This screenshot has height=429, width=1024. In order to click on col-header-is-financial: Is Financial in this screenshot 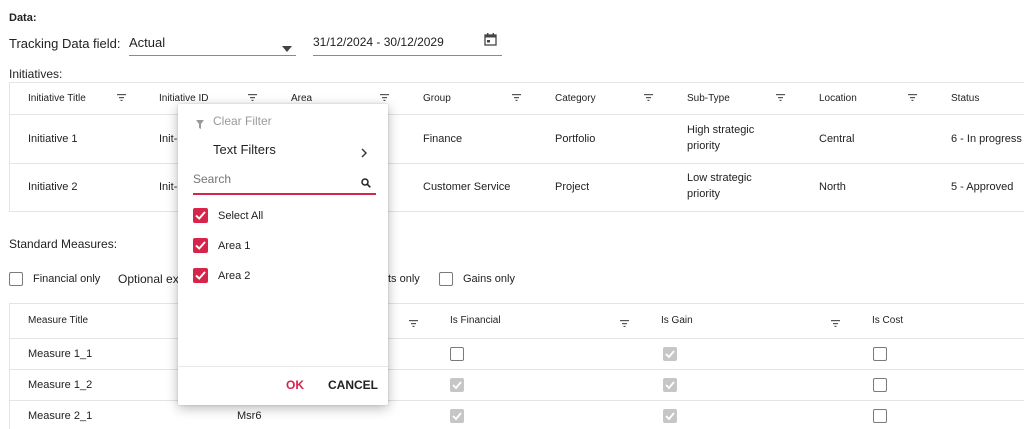, I will do `click(475, 320)`.